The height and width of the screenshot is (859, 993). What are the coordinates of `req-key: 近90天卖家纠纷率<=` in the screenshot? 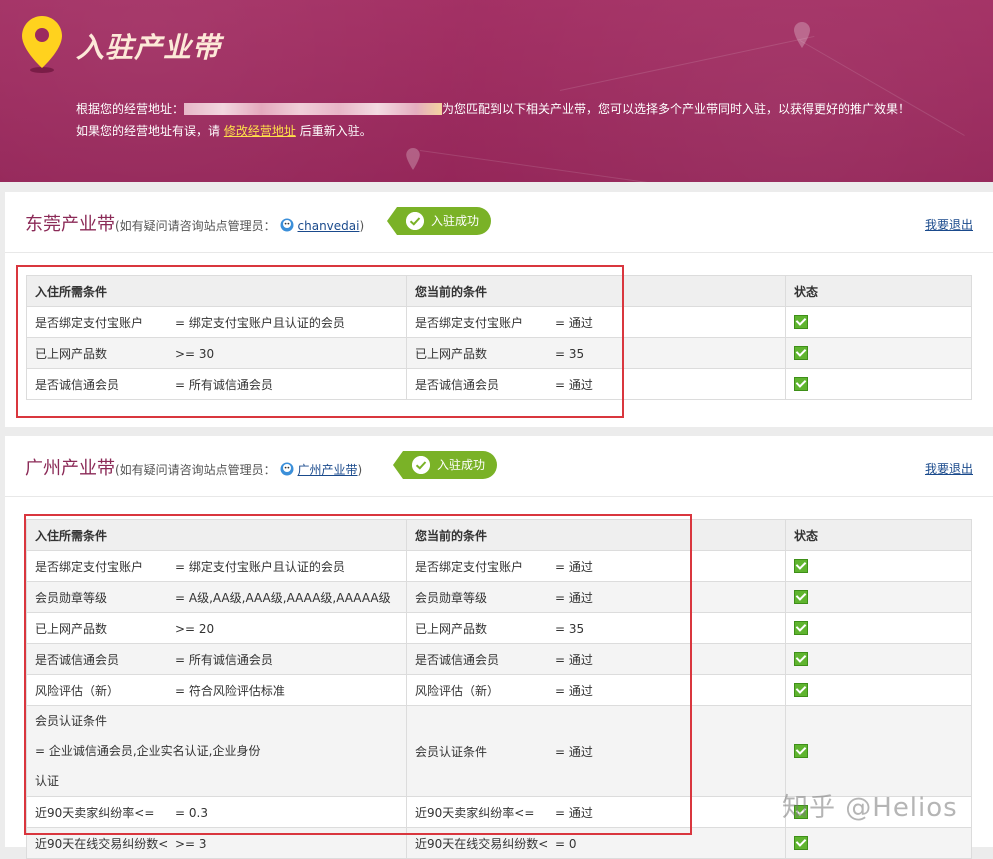 It's located at (95, 812).